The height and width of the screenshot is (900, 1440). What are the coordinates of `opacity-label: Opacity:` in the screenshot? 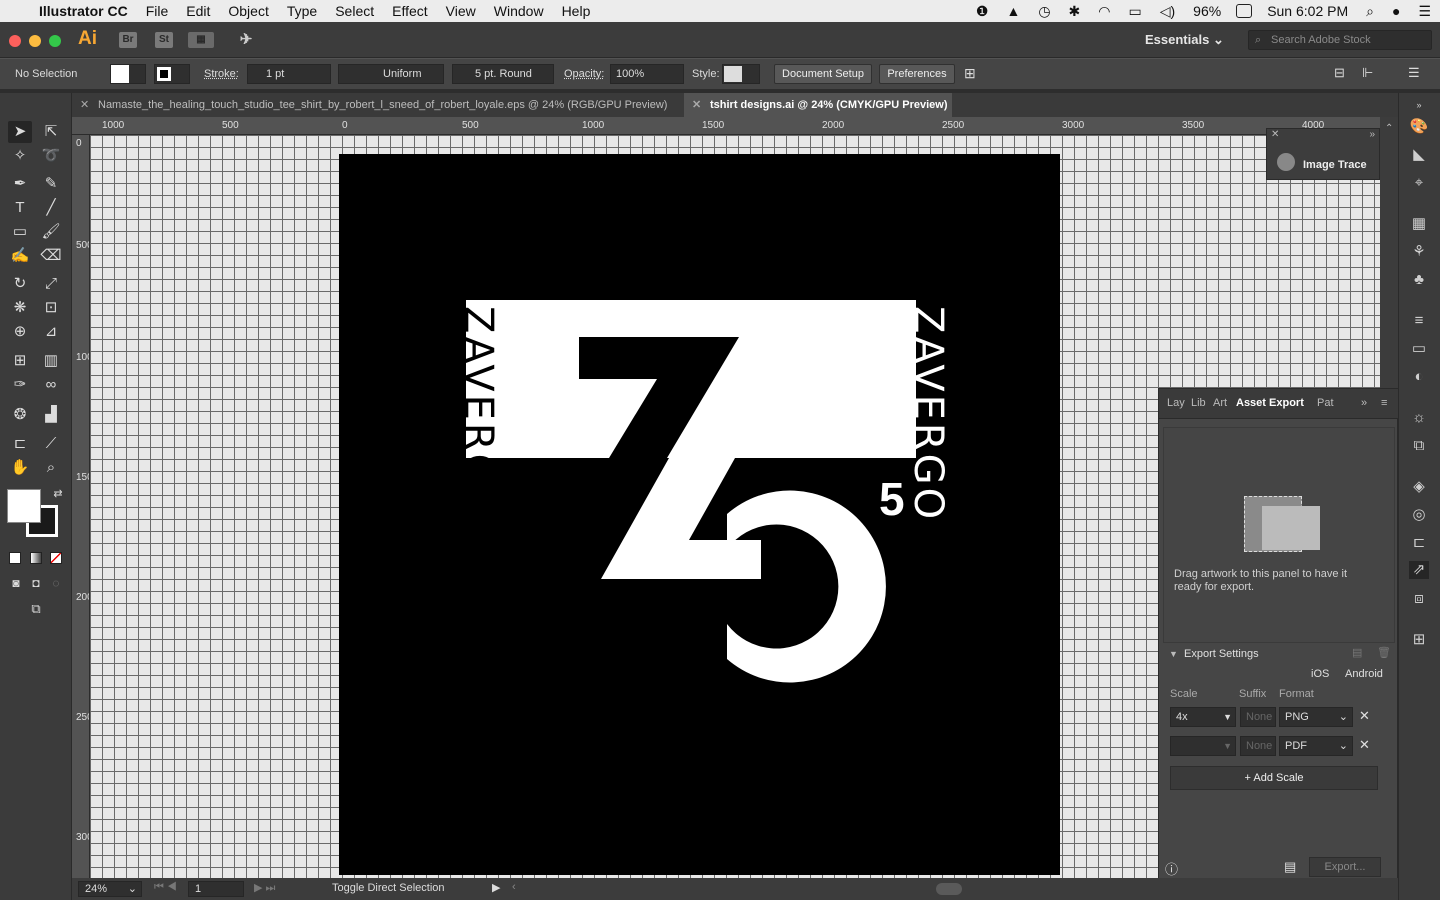 It's located at (584, 74).